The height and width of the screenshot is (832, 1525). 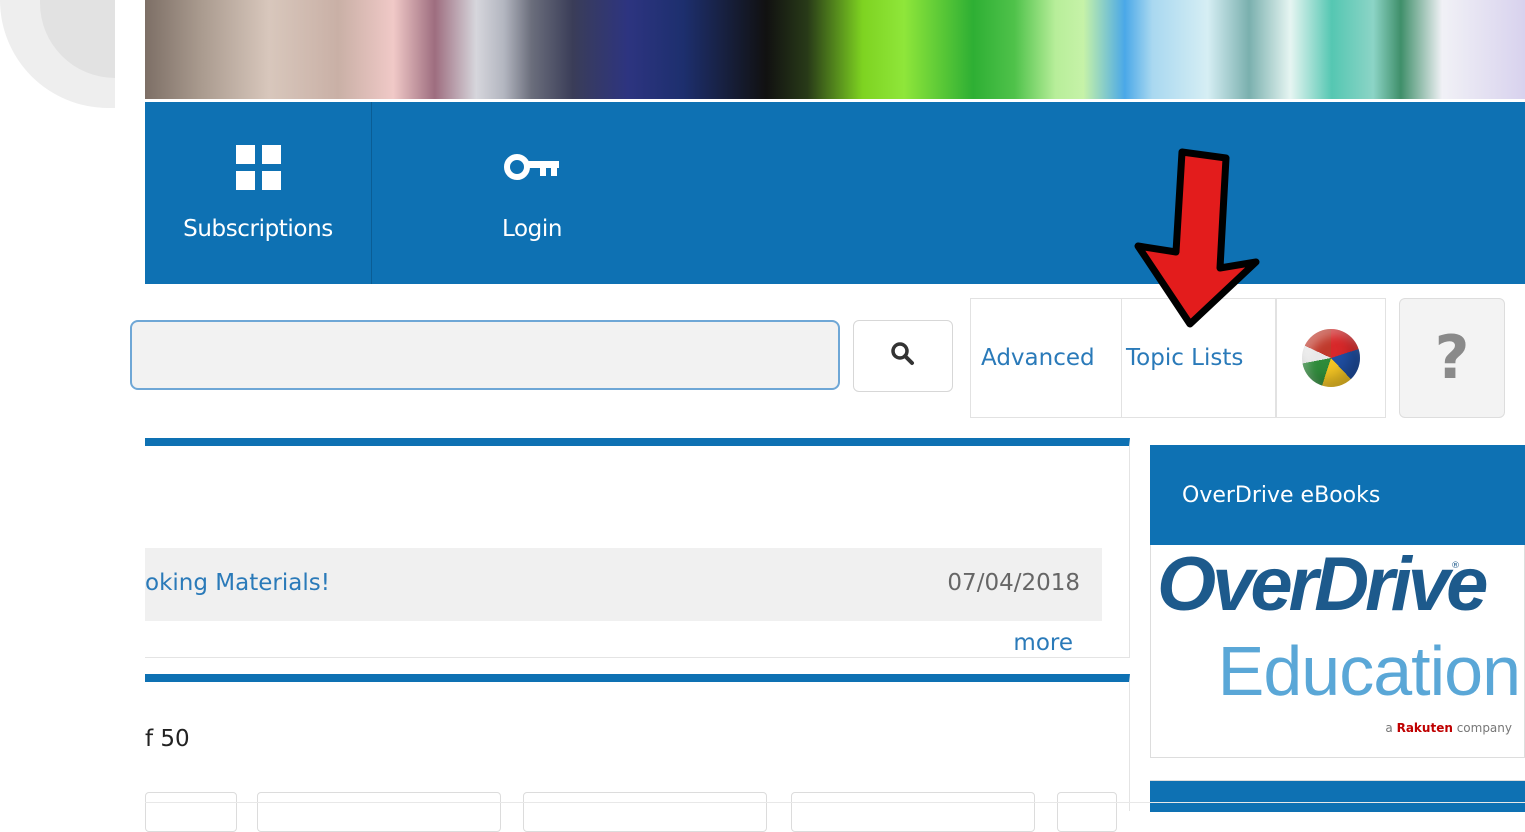 What do you see at coordinates (167, 739) in the screenshot?
I see `results-count: f 50` at bounding box center [167, 739].